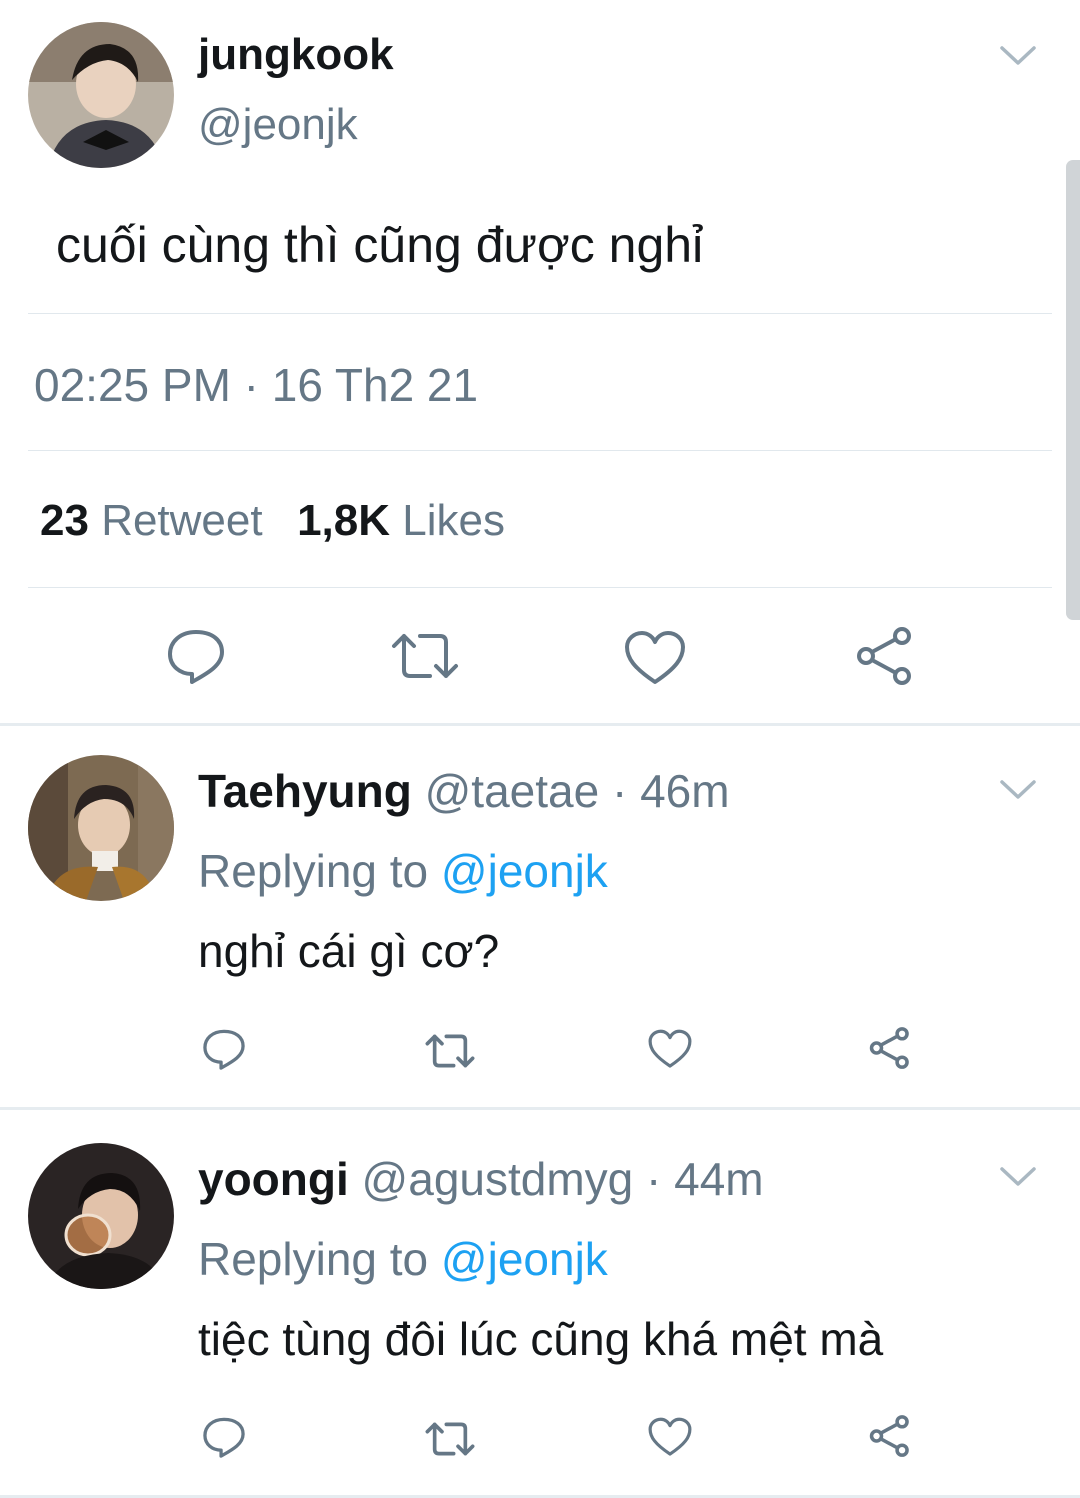  I want to click on tweet-text: cuối cùng thì cũng được nghỉ, so click(380, 245).